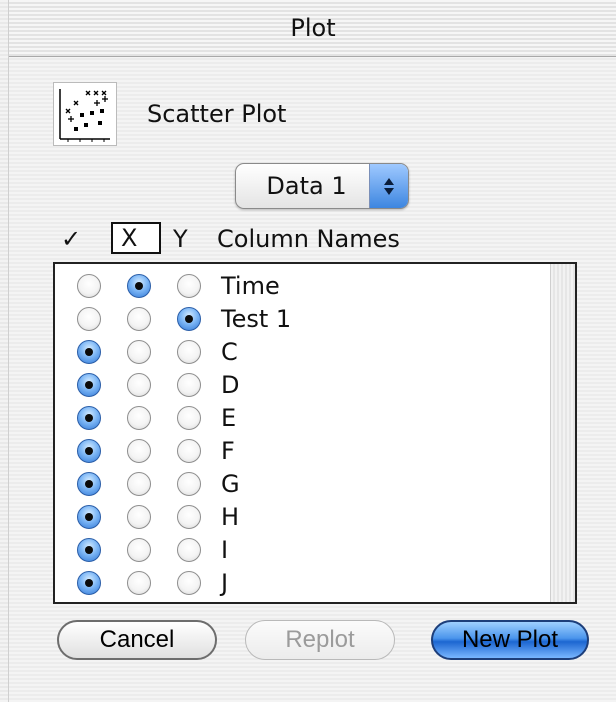 The width and height of the screenshot is (616, 702). I want to click on column-name: D, so click(230, 385).